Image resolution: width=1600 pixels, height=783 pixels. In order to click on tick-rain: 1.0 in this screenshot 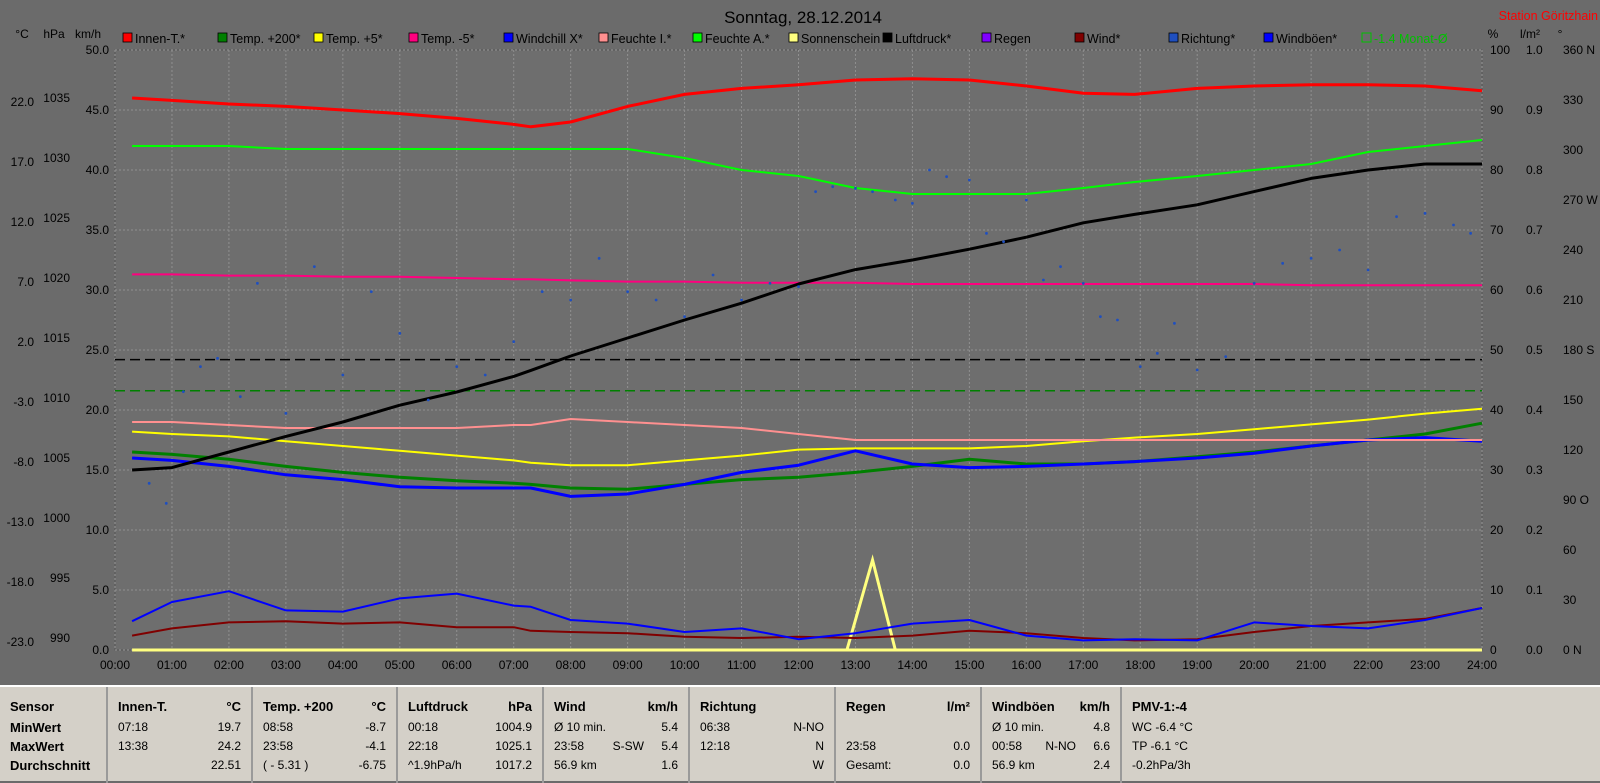, I will do `click(1534, 50)`.